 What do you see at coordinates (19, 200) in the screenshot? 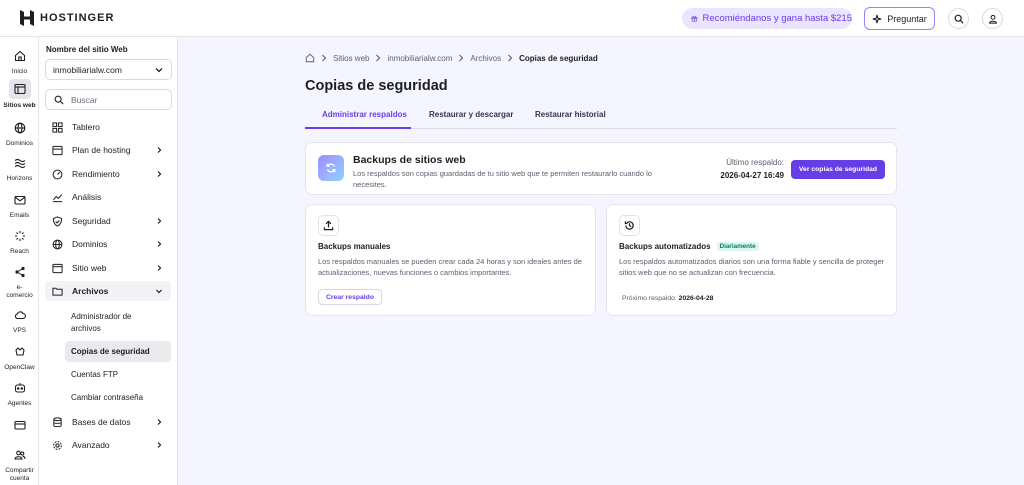
I see `mail-icon` at bounding box center [19, 200].